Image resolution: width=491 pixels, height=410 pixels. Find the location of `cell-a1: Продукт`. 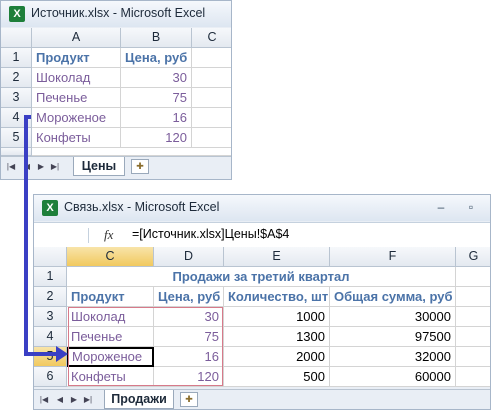

cell-a1: Продукт is located at coordinates (76, 58).